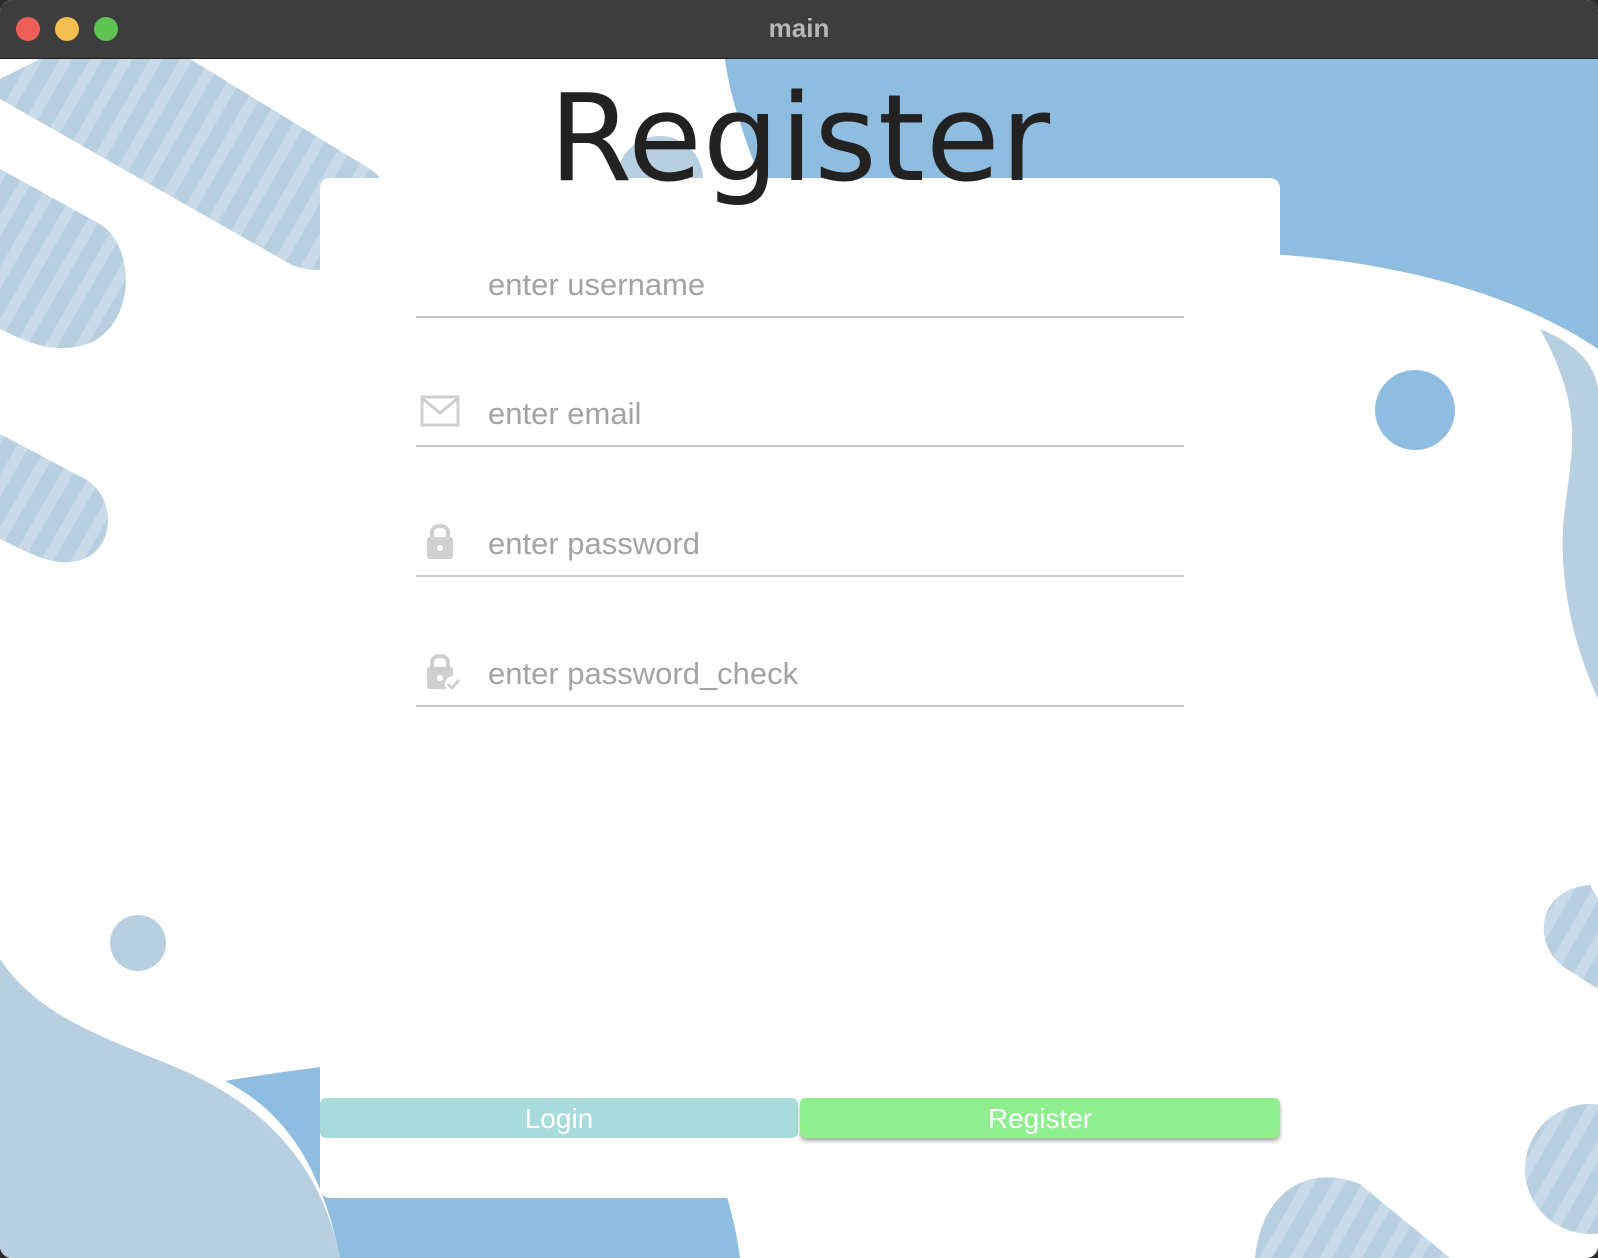  What do you see at coordinates (836, 544) in the screenshot?
I see `password-input` at bounding box center [836, 544].